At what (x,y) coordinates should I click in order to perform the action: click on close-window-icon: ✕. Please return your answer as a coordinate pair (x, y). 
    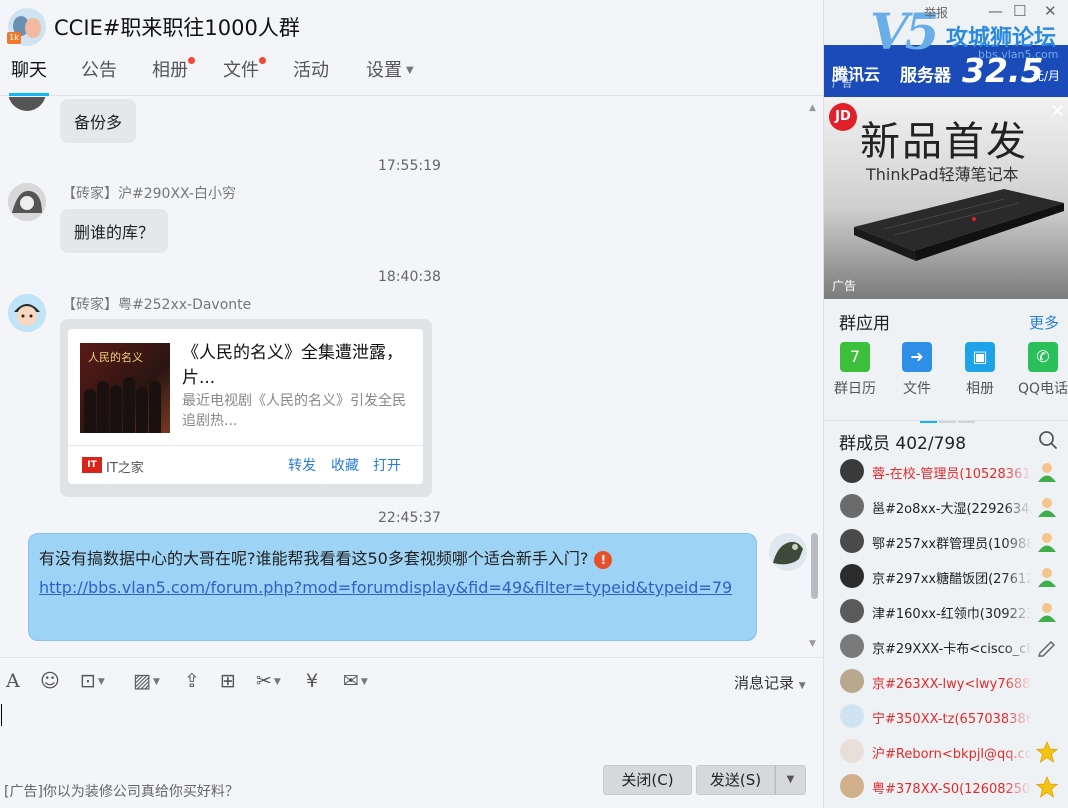
    Looking at the image, I should click on (1050, 11).